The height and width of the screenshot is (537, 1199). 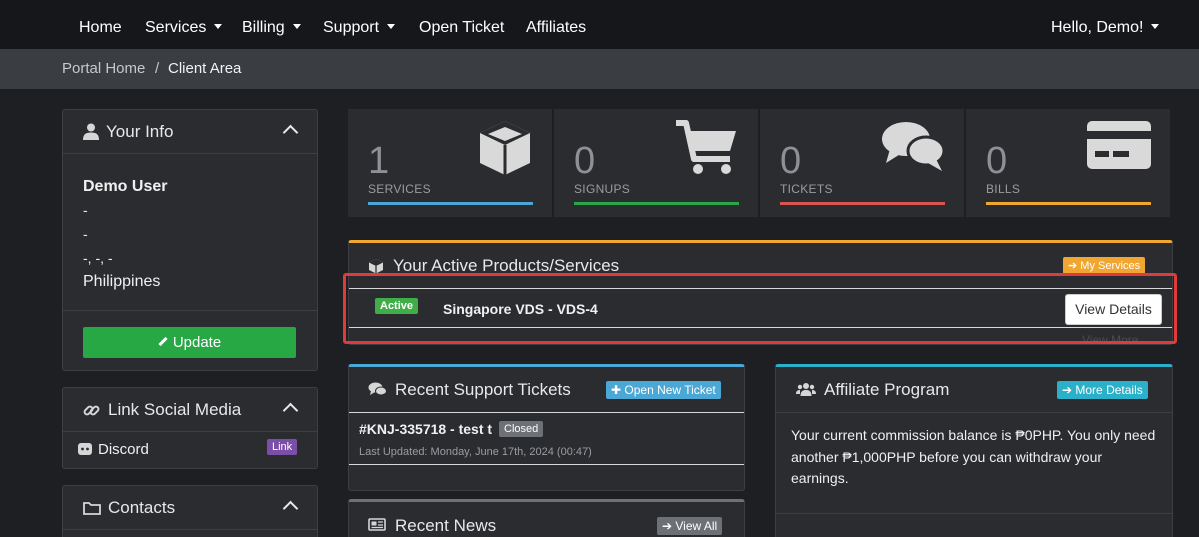 I want to click on more-details-button: ➔ More Details, so click(x=1102, y=390).